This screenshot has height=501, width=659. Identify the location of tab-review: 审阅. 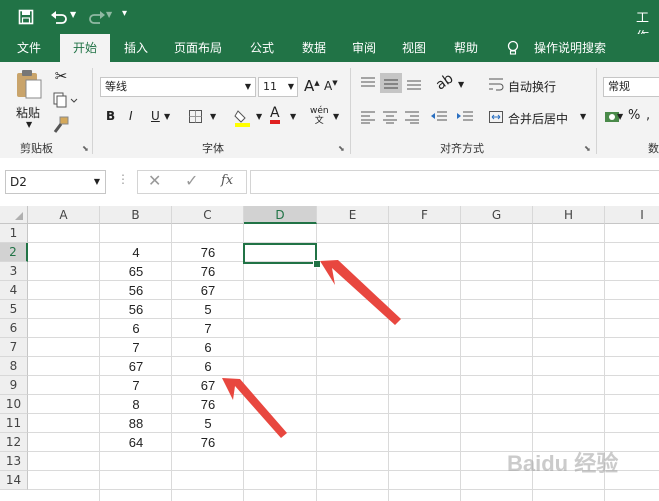
(364, 48).